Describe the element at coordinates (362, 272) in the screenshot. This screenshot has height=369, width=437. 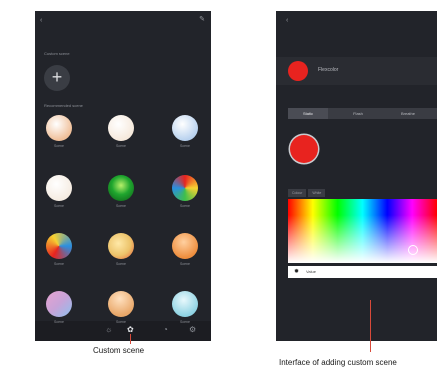
I see `value-row: ✹ Value` at that location.